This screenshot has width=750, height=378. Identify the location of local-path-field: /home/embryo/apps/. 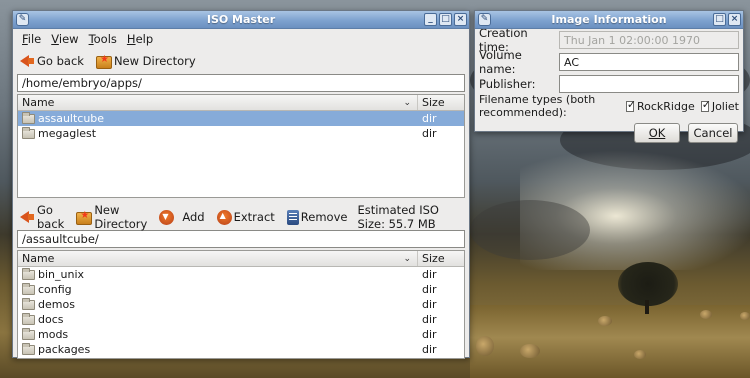
(241, 83).